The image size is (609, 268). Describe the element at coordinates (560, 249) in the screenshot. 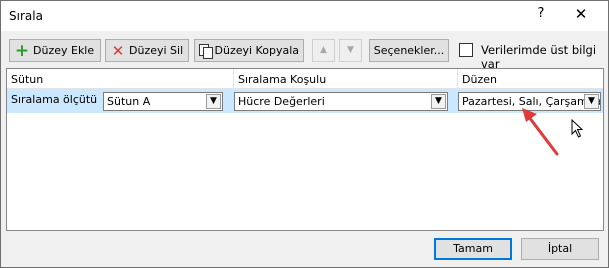

I see `cancel-button: İptal` at that location.